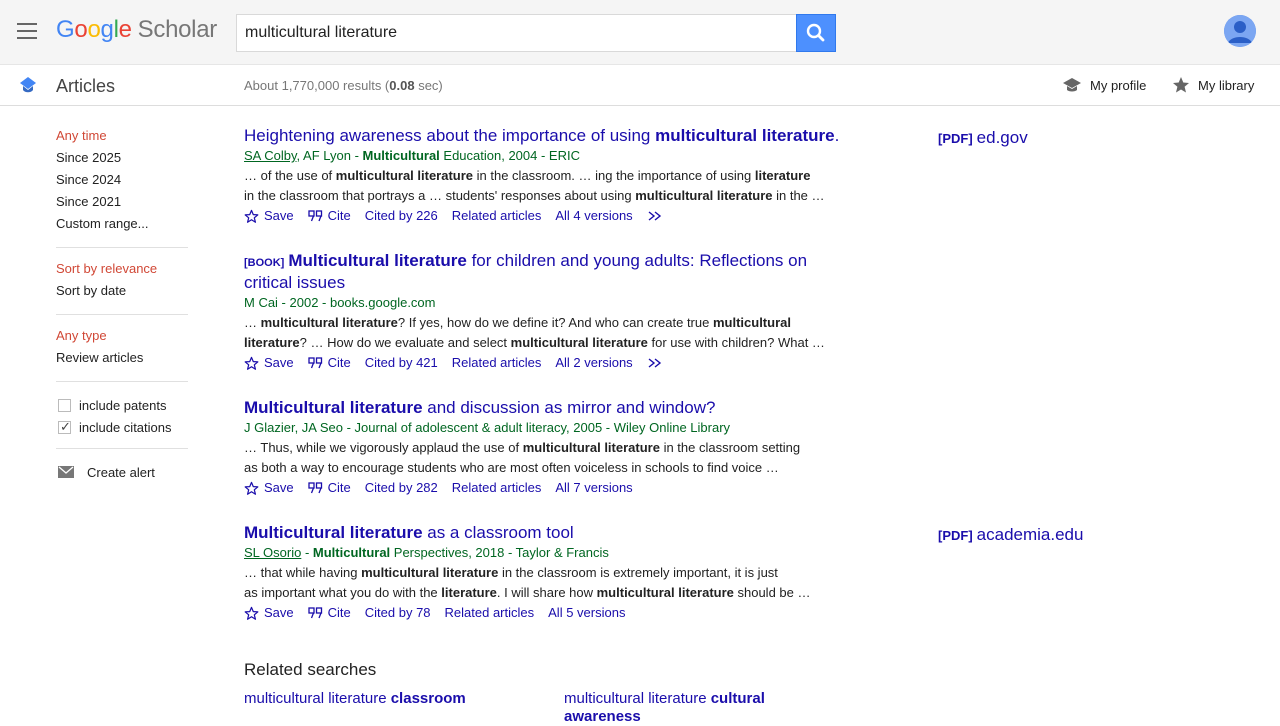  Describe the element at coordinates (122, 448) in the screenshot. I see `divider` at that location.